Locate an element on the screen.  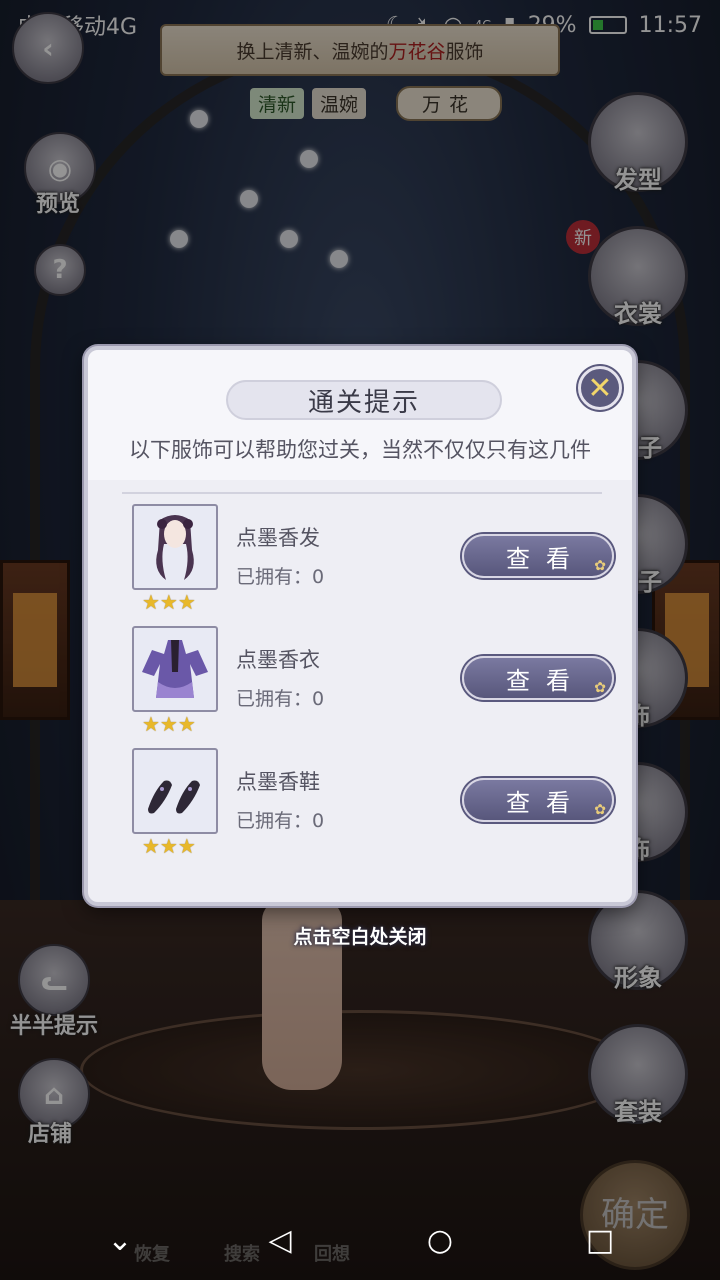
tap-to-close-hint: 点击空白处关闭 is located at coordinates (360, 937).